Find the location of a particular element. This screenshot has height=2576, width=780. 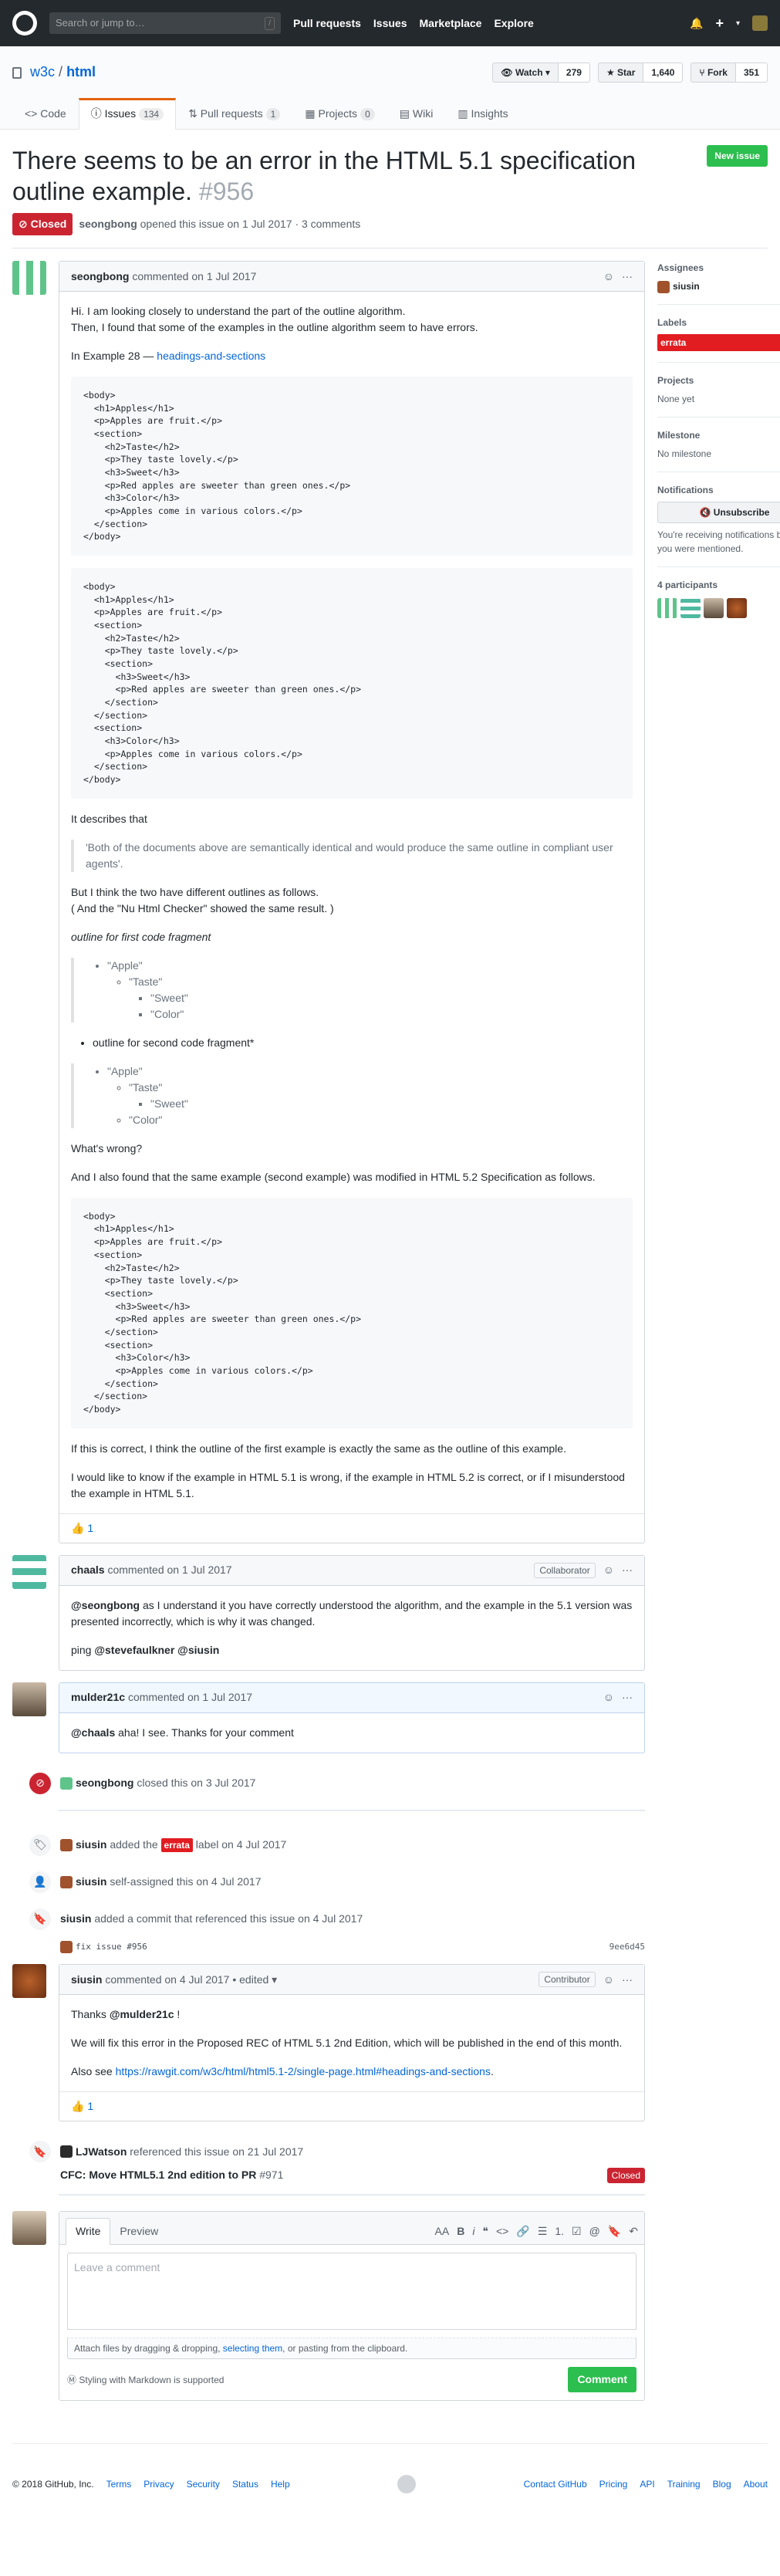

comment-author: seongbong is located at coordinates (100, 277).